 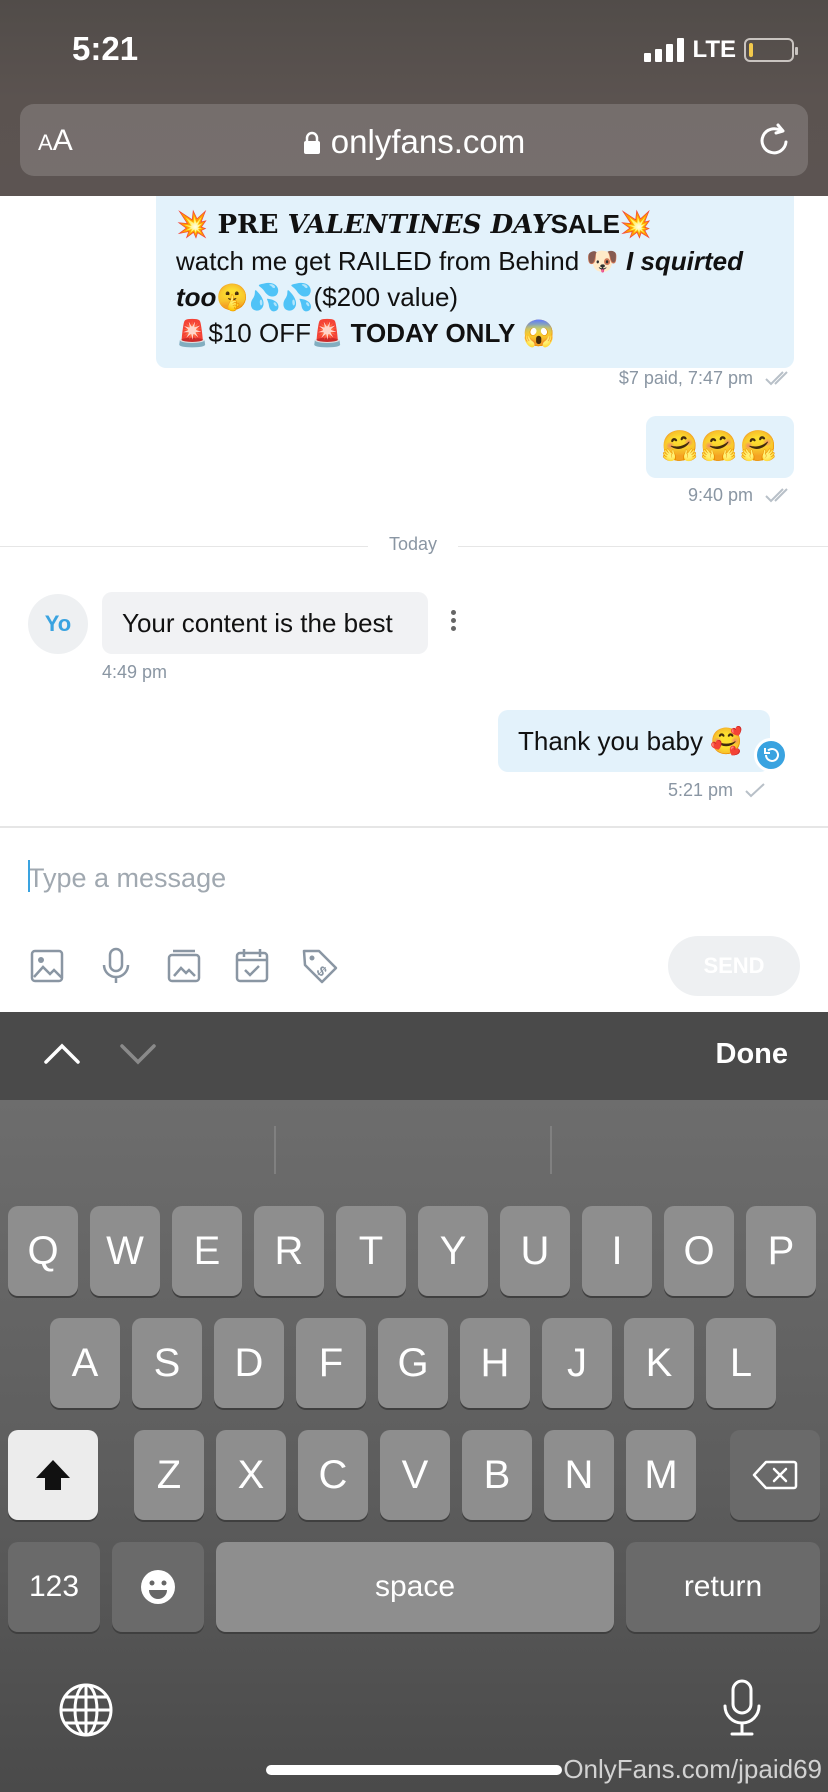 I want to click on key-r: R, so click(x=289, y=1251).